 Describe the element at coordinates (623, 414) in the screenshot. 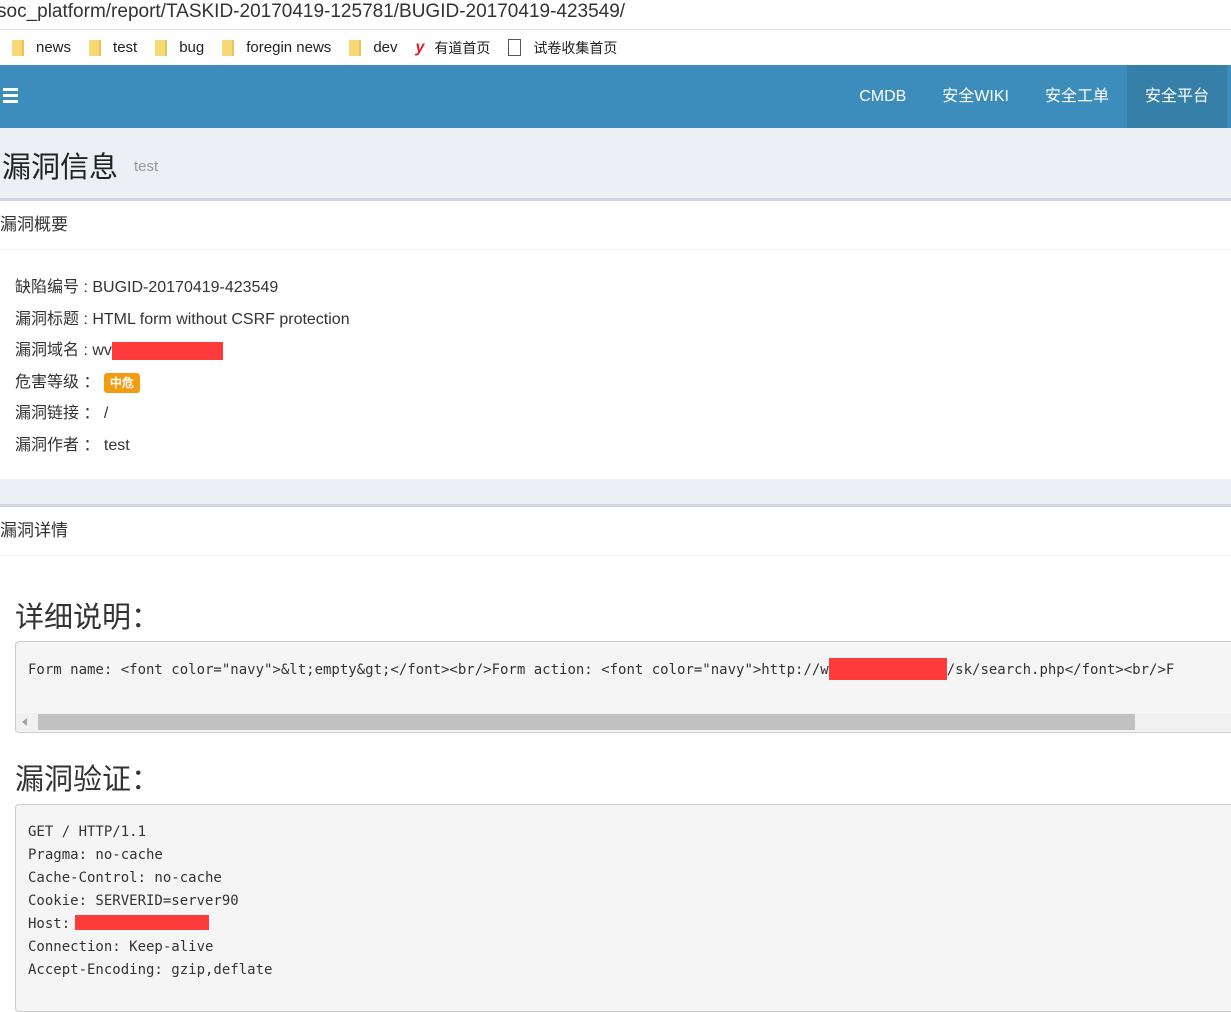

I see `link-row: 漏洞链接 ： /` at that location.